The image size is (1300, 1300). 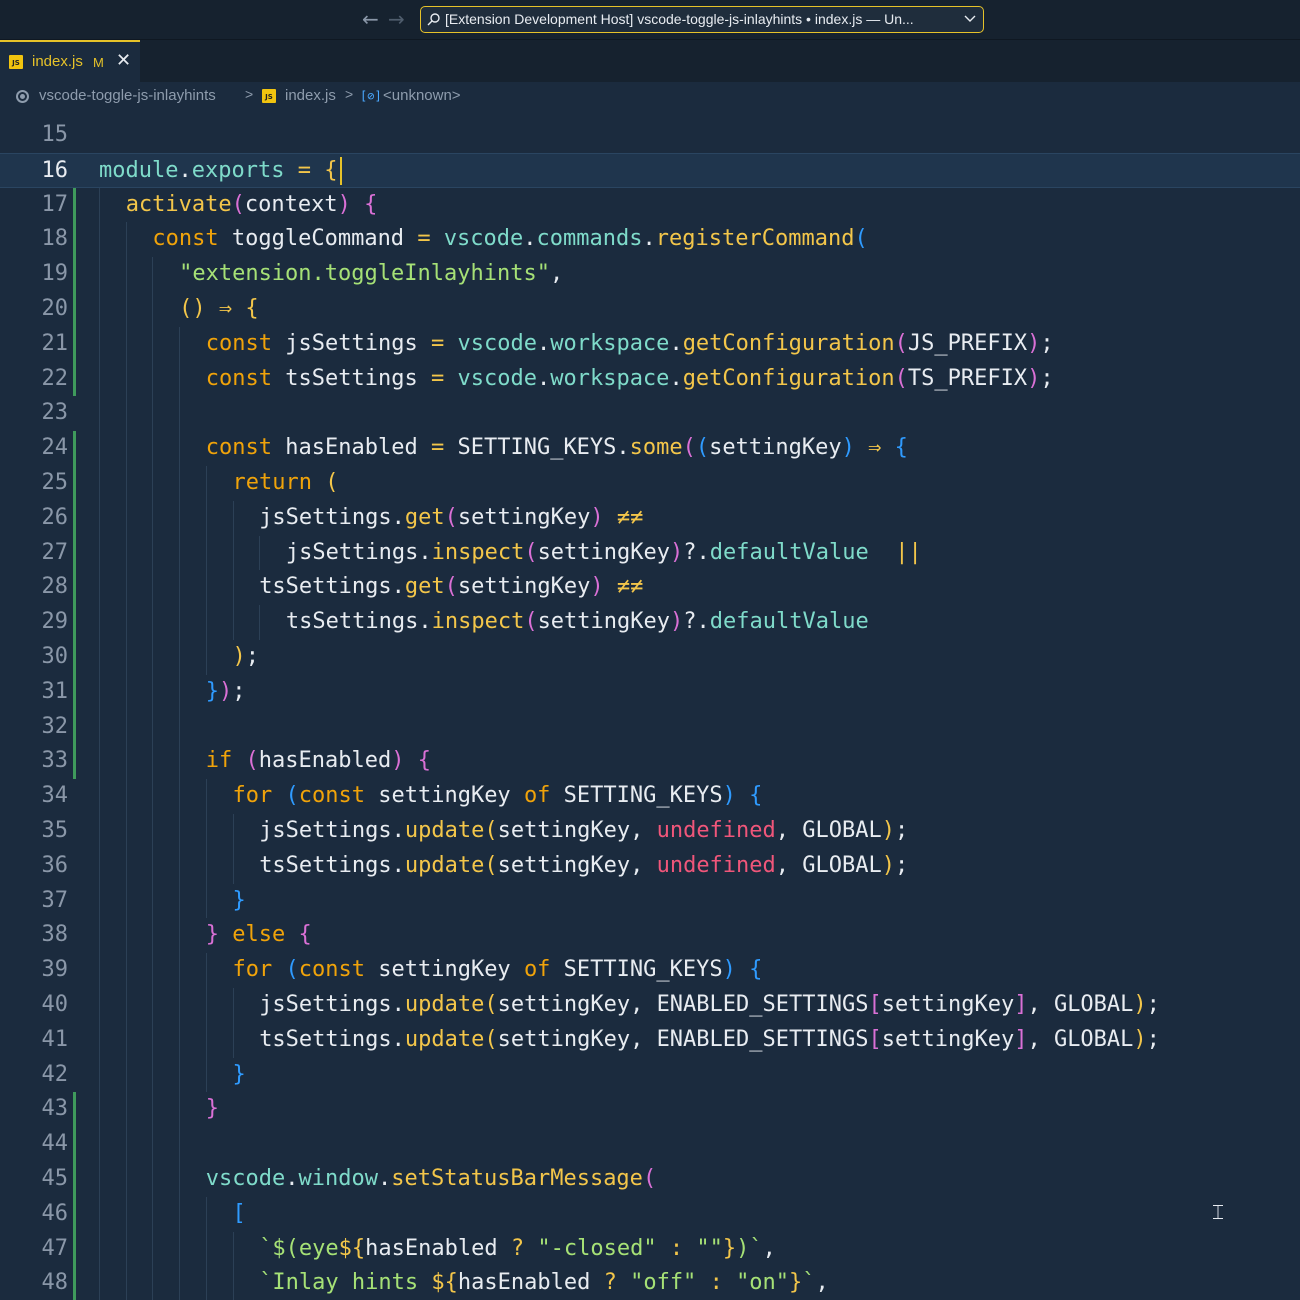 What do you see at coordinates (716, 830) in the screenshot?
I see `code-token: undefined` at bounding box center [716, 830].